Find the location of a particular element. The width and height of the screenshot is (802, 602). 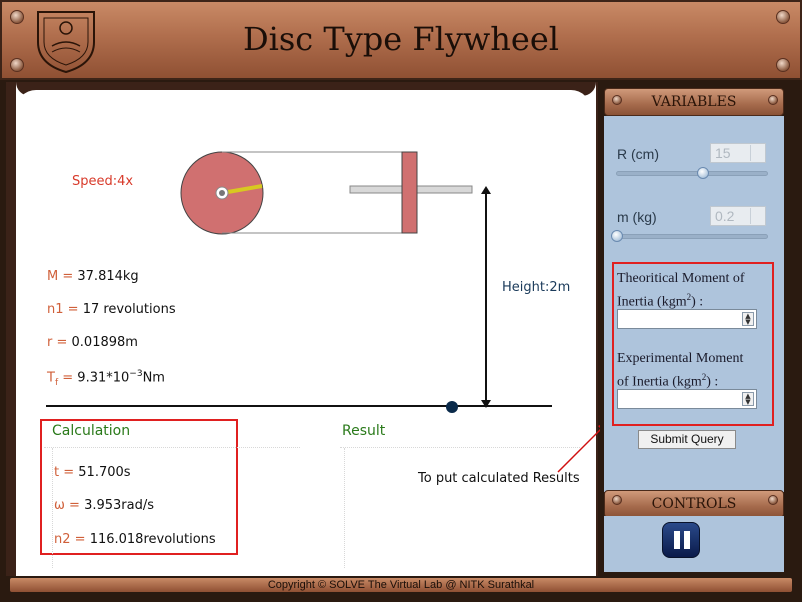

arrow-up-icon is located at coordinates (486, 190).